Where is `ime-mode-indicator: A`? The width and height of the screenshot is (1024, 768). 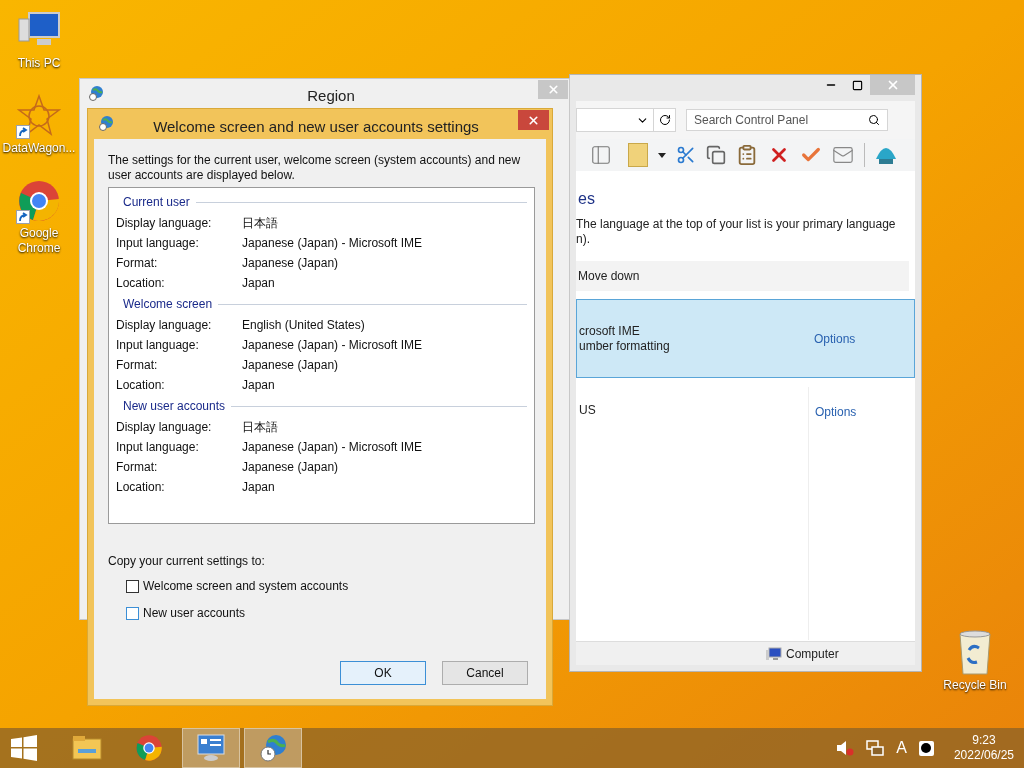
ime-mode-indicator: A is located at coordinates (901, 748).